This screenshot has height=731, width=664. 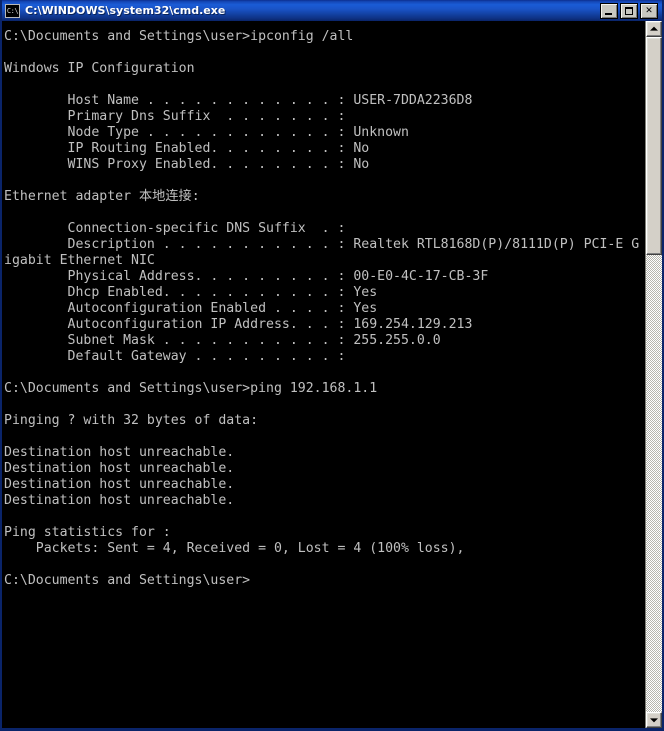 I want to click on window-controls: ✕, so click(x=630, y=10).